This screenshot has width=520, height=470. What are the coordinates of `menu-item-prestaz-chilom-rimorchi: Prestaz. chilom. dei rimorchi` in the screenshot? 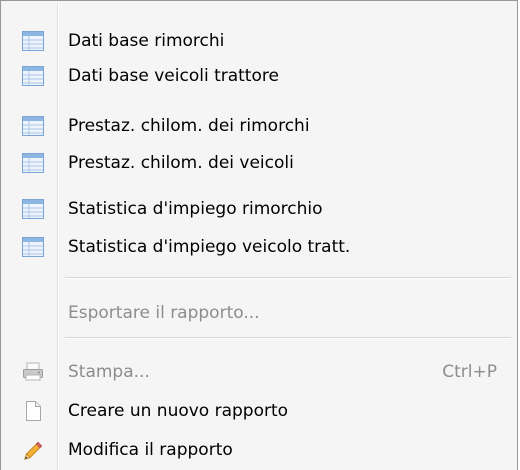 It's located at (259, 126).